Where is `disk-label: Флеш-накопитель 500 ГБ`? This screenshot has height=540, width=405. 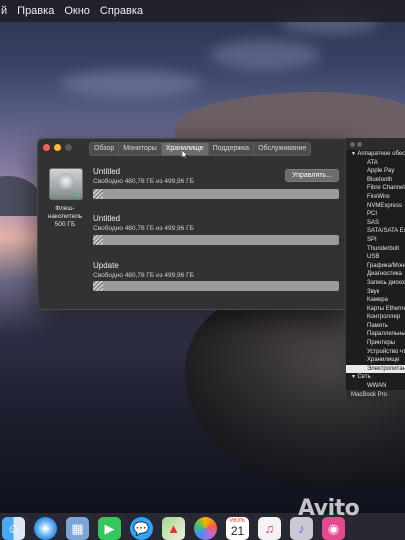
disk-label: Флеш-накопитель 500 ГБ is located at coordinates (65, 216).